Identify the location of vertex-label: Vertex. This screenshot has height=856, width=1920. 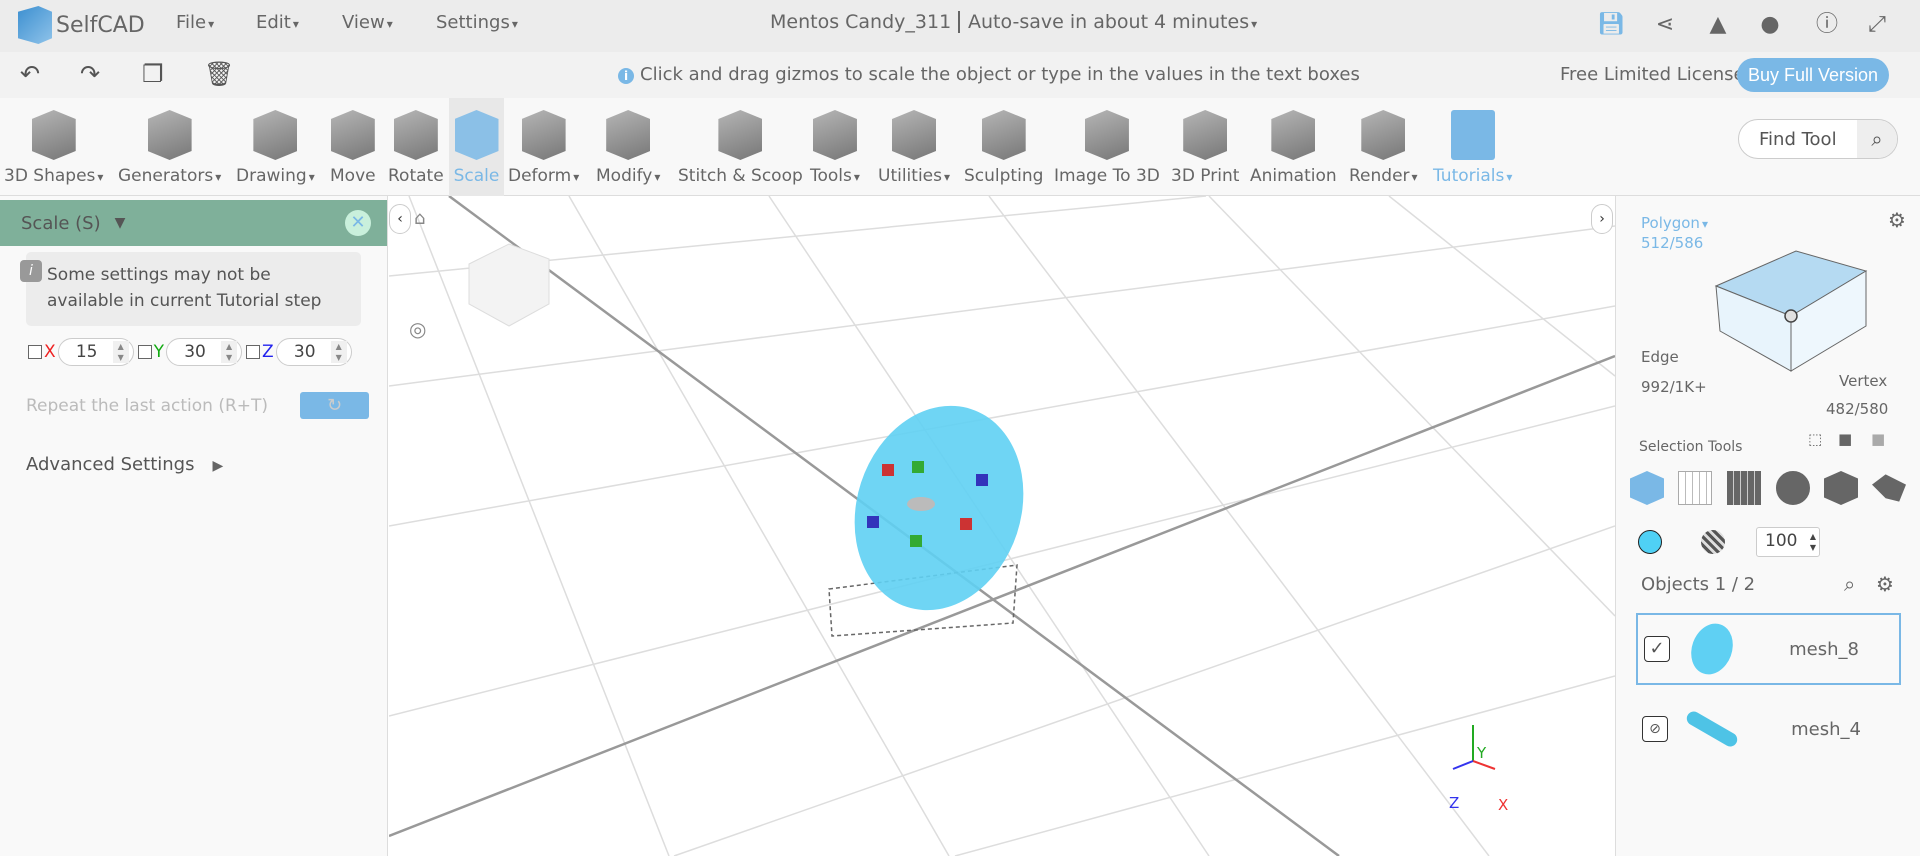
(1863, 381).